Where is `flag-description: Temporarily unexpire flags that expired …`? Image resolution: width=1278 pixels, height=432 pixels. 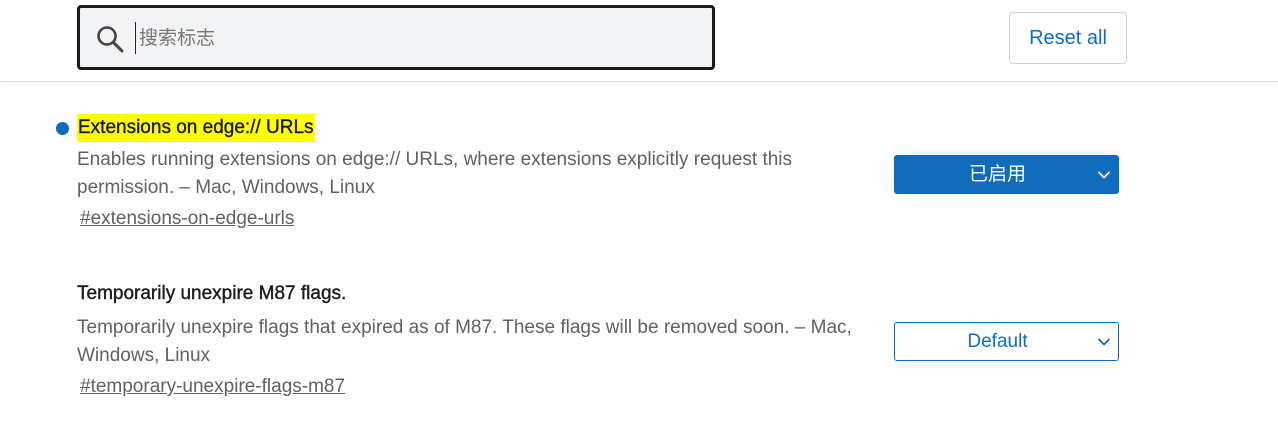
flag-description: Temporarily unexpire flags that expired … is located at coordinates (464, 341).